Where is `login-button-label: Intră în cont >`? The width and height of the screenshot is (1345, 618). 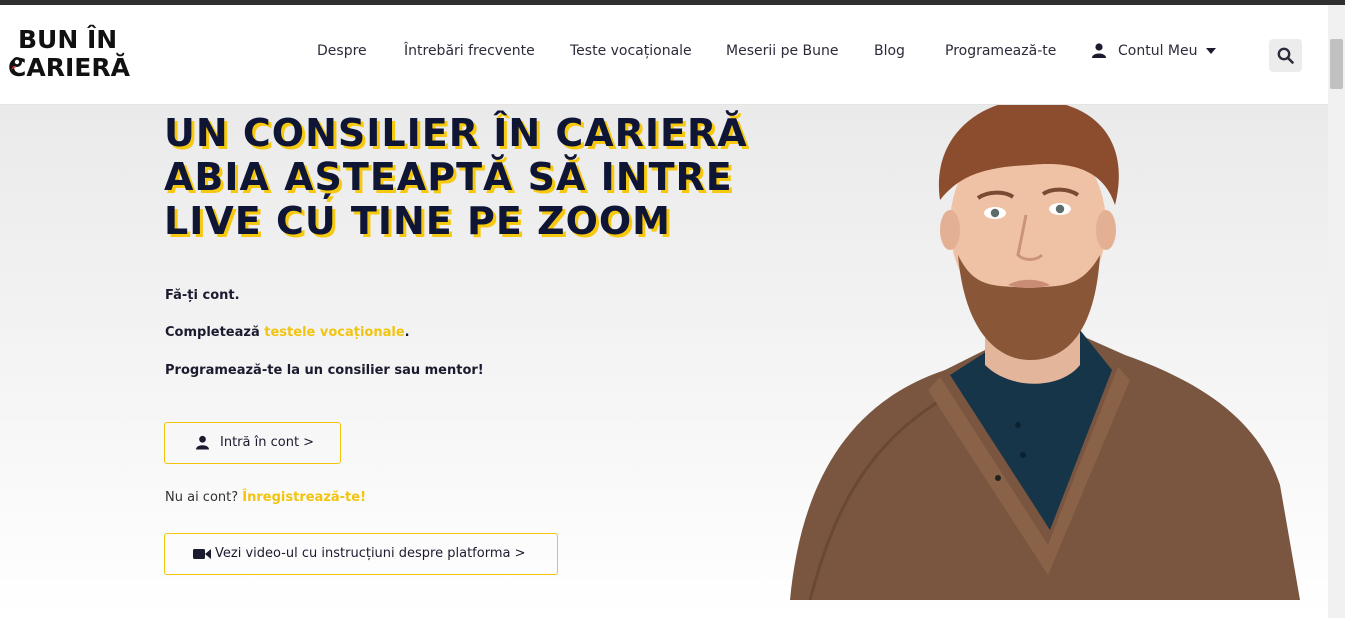 login-button-label: Intră în cont > is located at coordinates (267, 442).